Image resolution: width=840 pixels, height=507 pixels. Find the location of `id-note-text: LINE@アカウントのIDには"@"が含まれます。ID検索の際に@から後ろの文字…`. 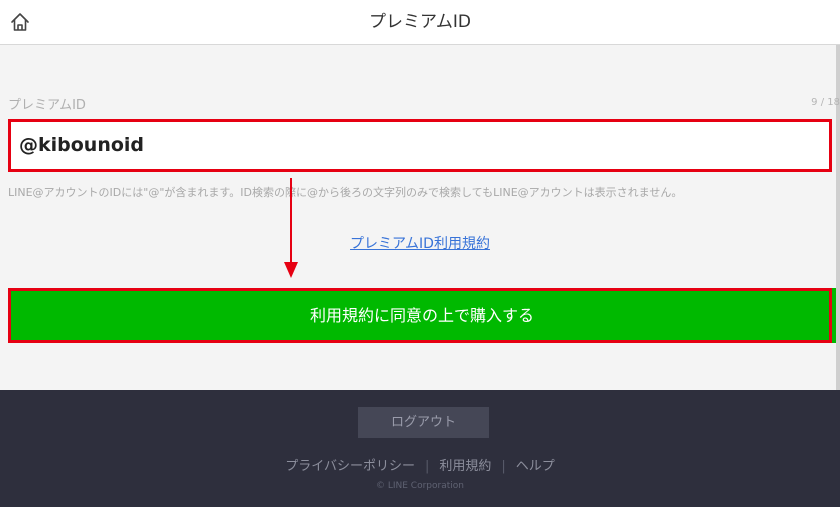

id-note-text: LINE@アカウントのIDには"@"が含まれます。ID検索の際に@から後ろの文字… is located at coordinates (345, 192).